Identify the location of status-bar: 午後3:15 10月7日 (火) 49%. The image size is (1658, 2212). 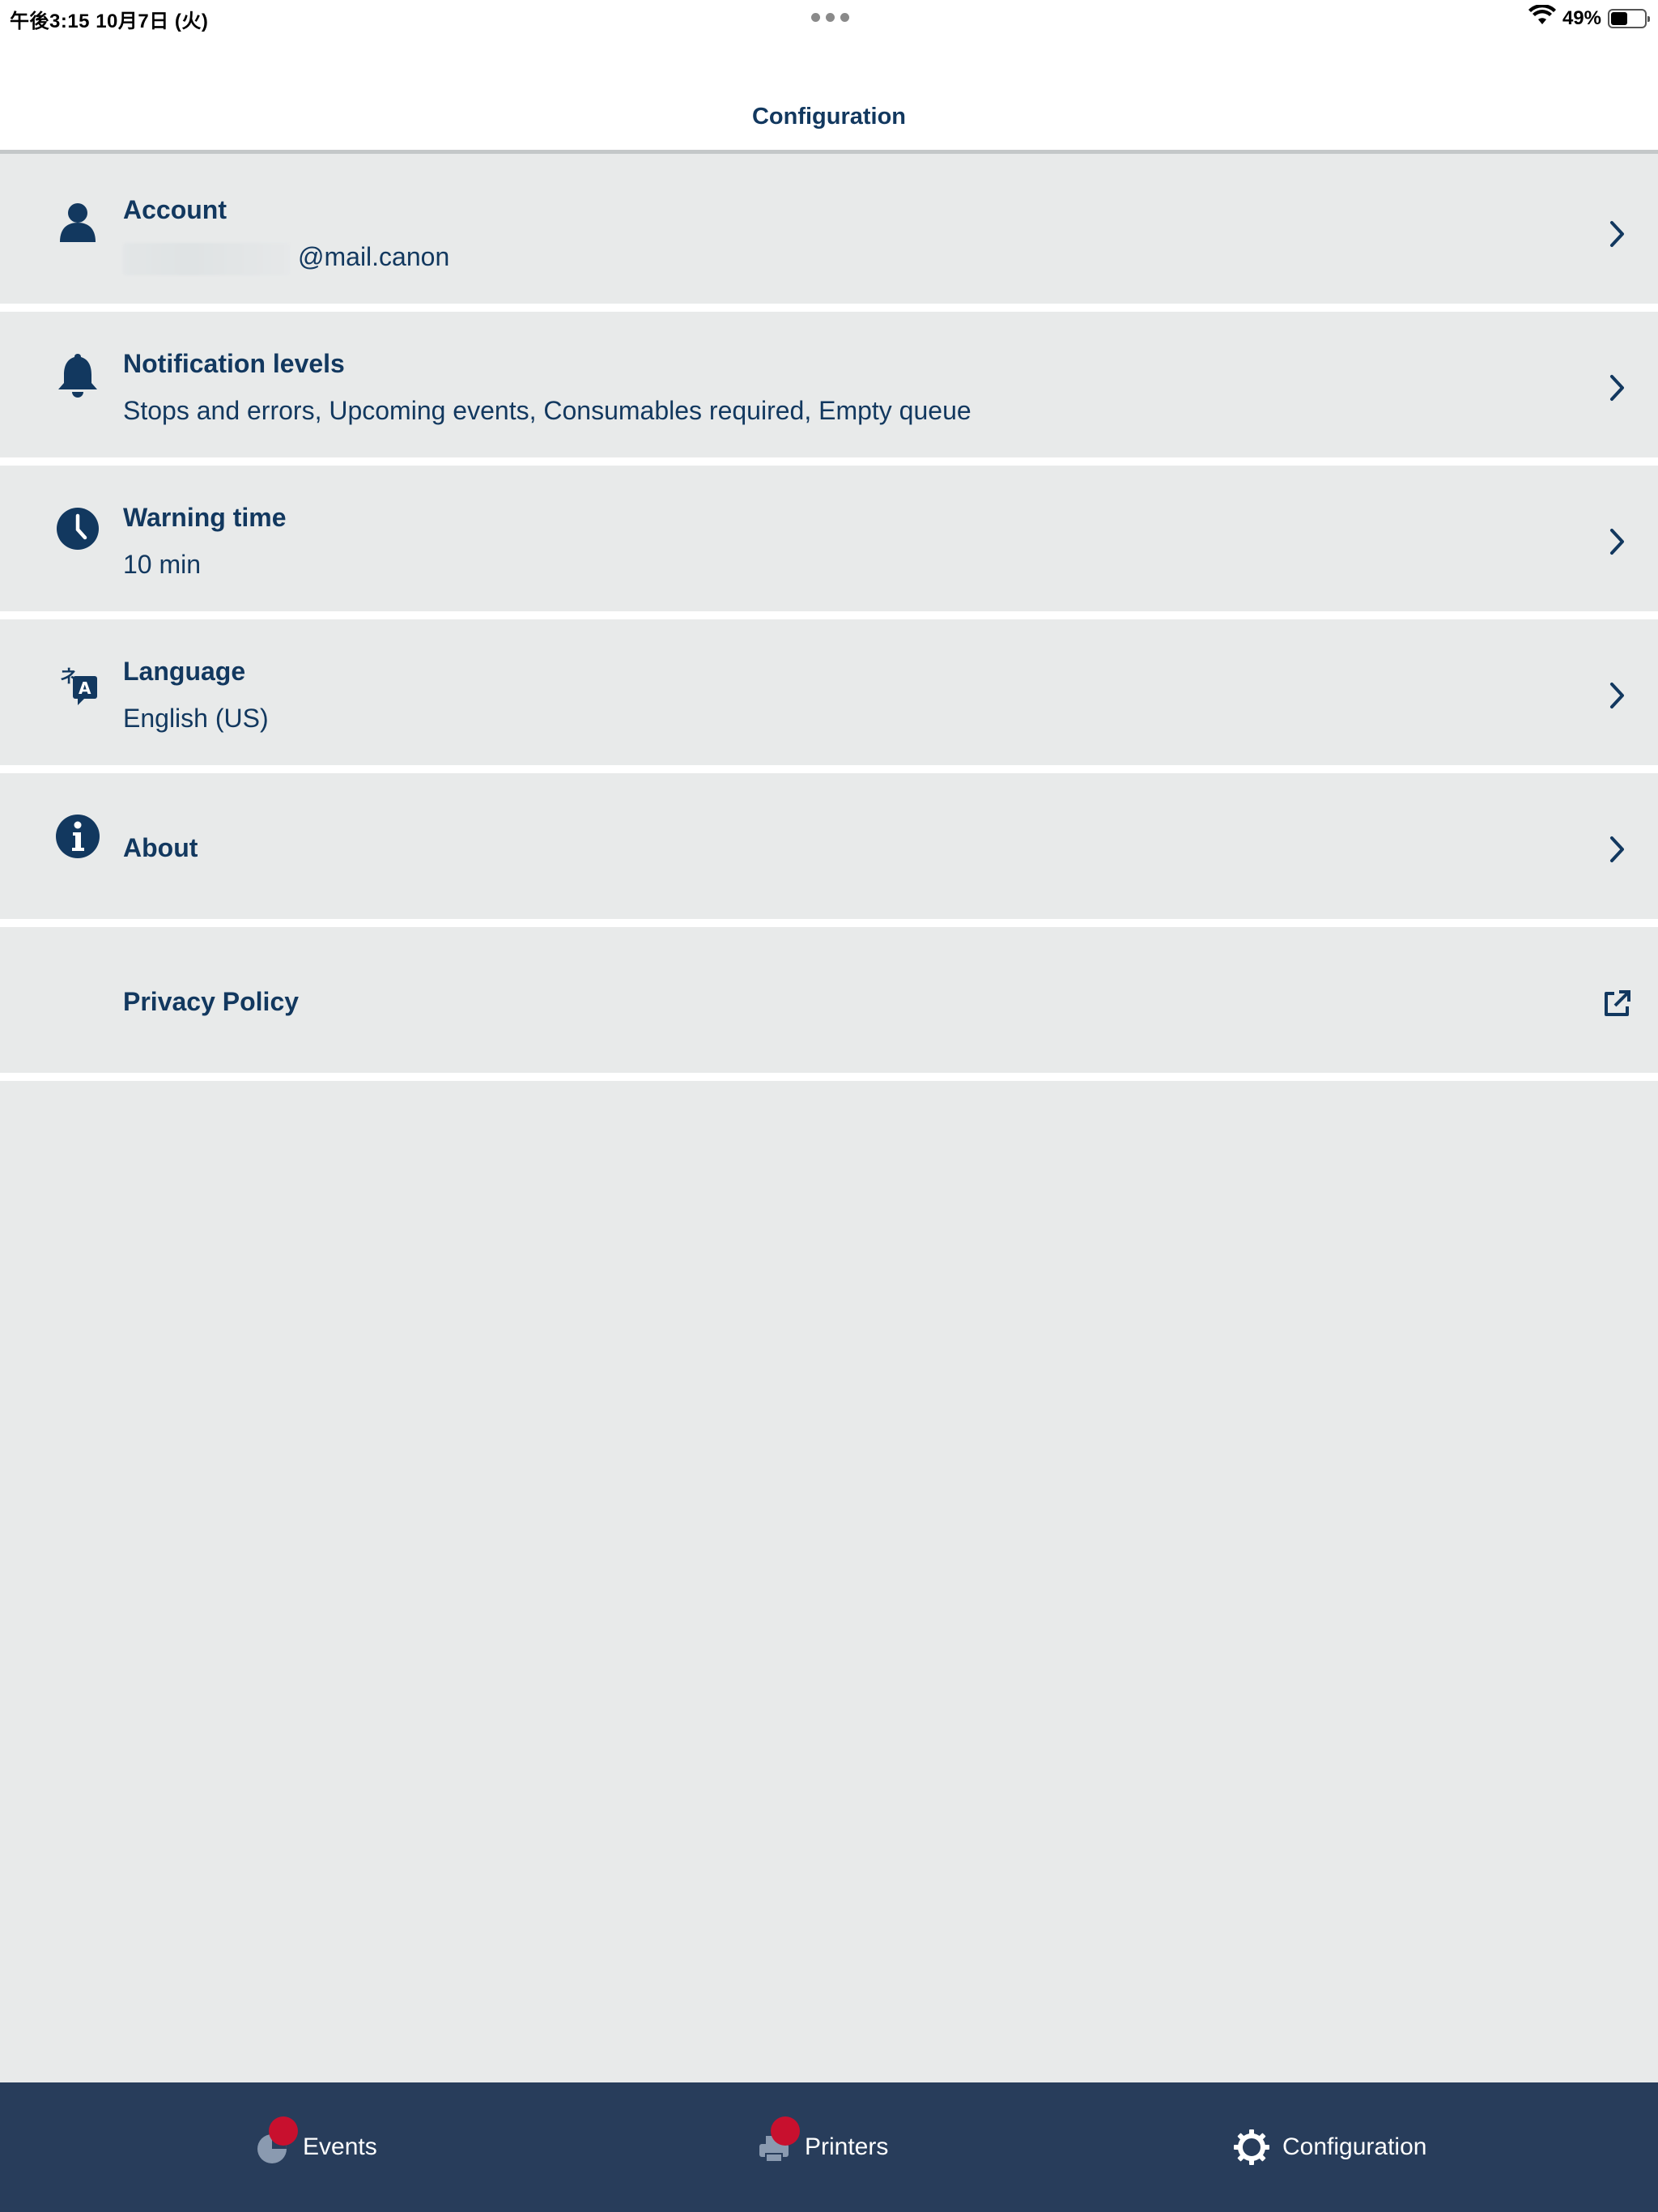
(829, 16).